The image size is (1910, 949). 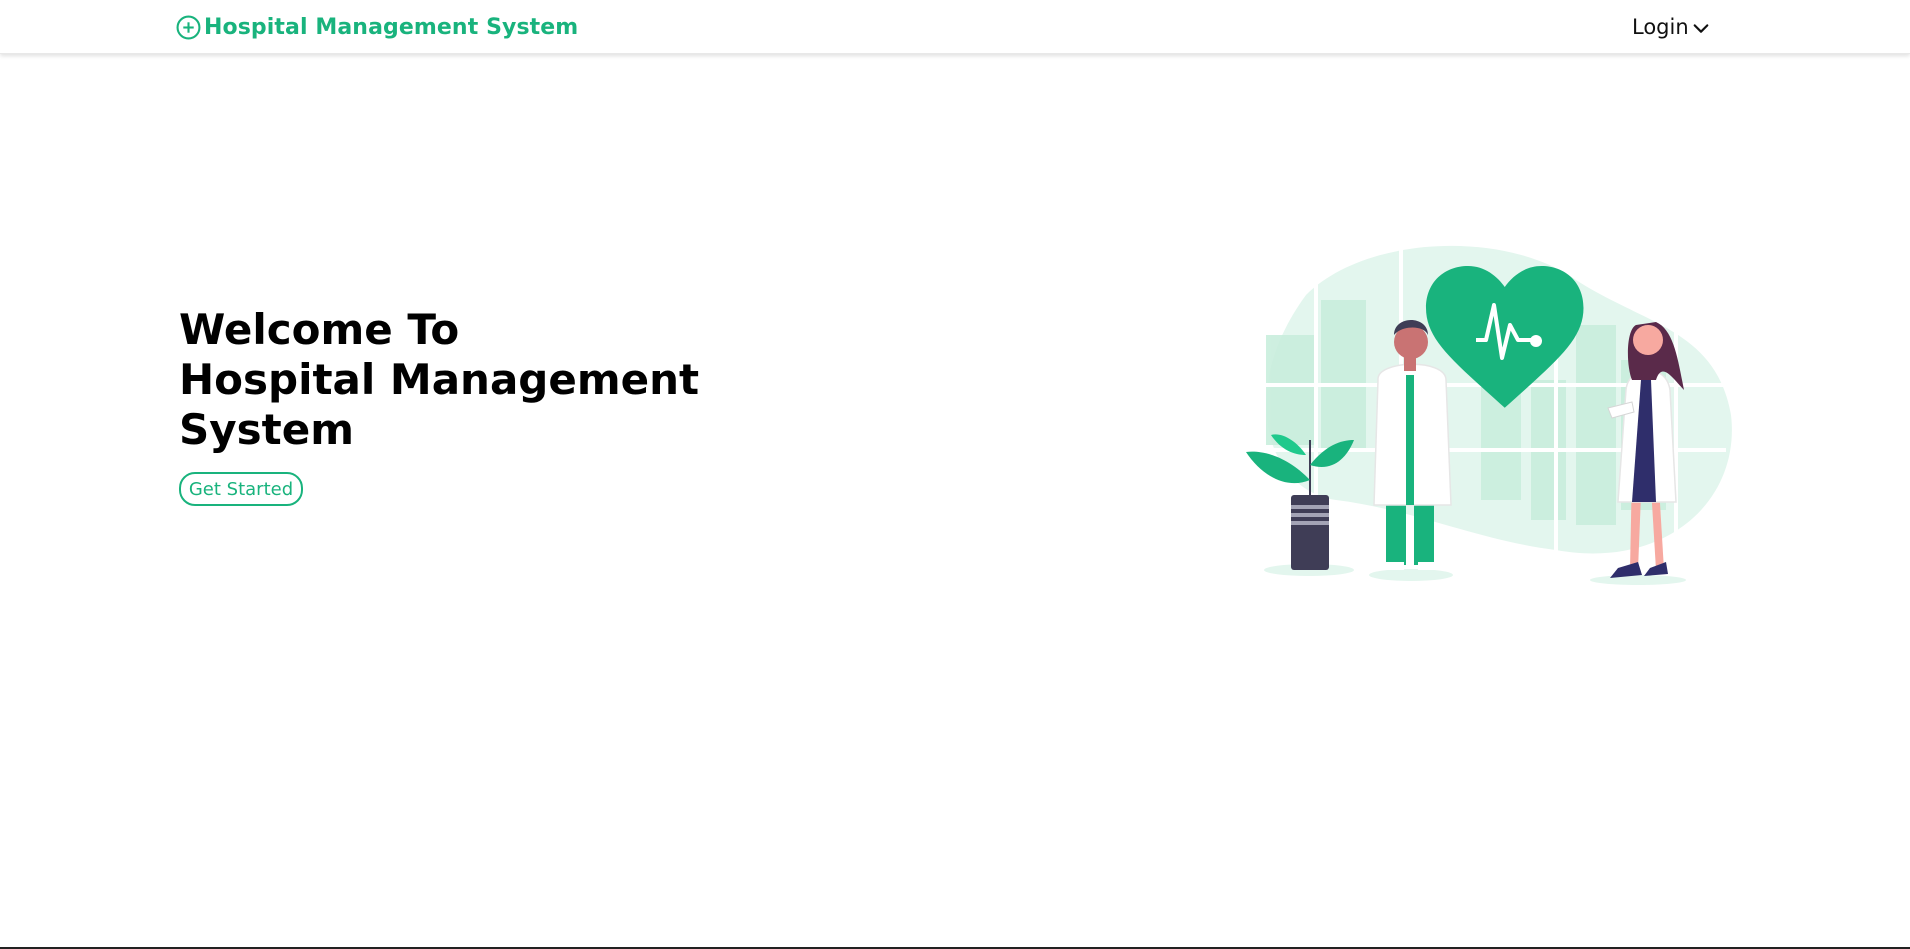 What do you see at coordinates (391, 27) in the screenshot?
I see `brand-title: Hospital Management System` at bounding box center [391, 27].